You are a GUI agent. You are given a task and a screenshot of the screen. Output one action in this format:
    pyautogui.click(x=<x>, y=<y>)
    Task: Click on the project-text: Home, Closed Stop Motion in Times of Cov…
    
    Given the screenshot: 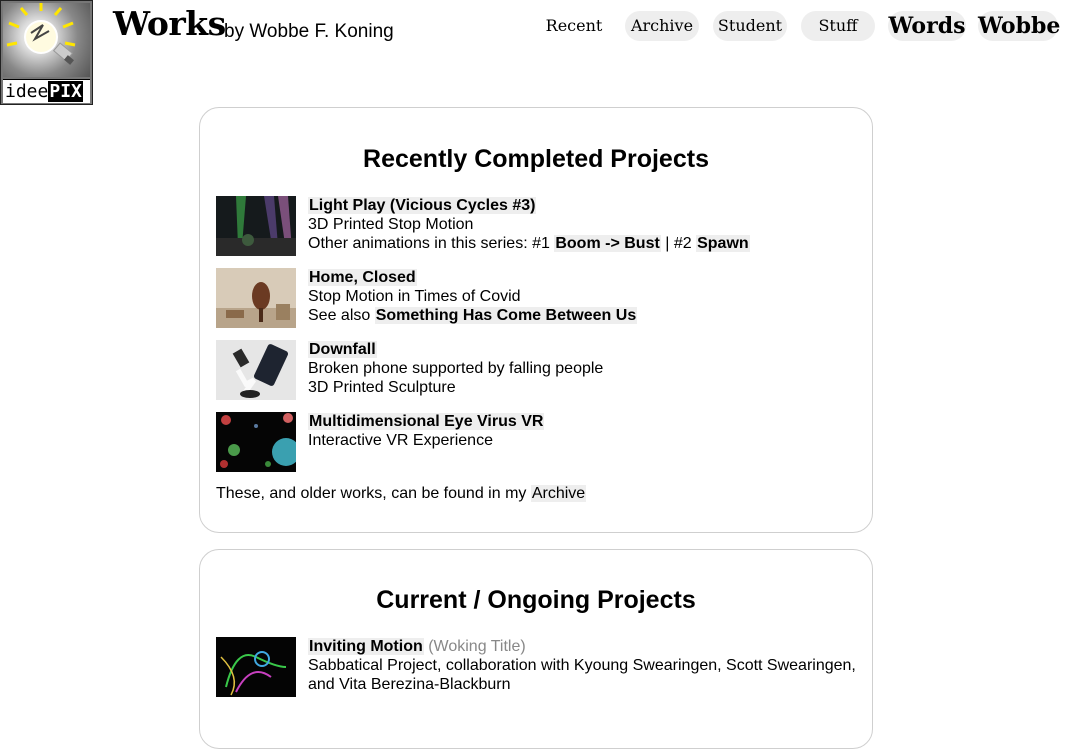 What is the action you would take?
    pyautogui.click(x=588, y=296)
    